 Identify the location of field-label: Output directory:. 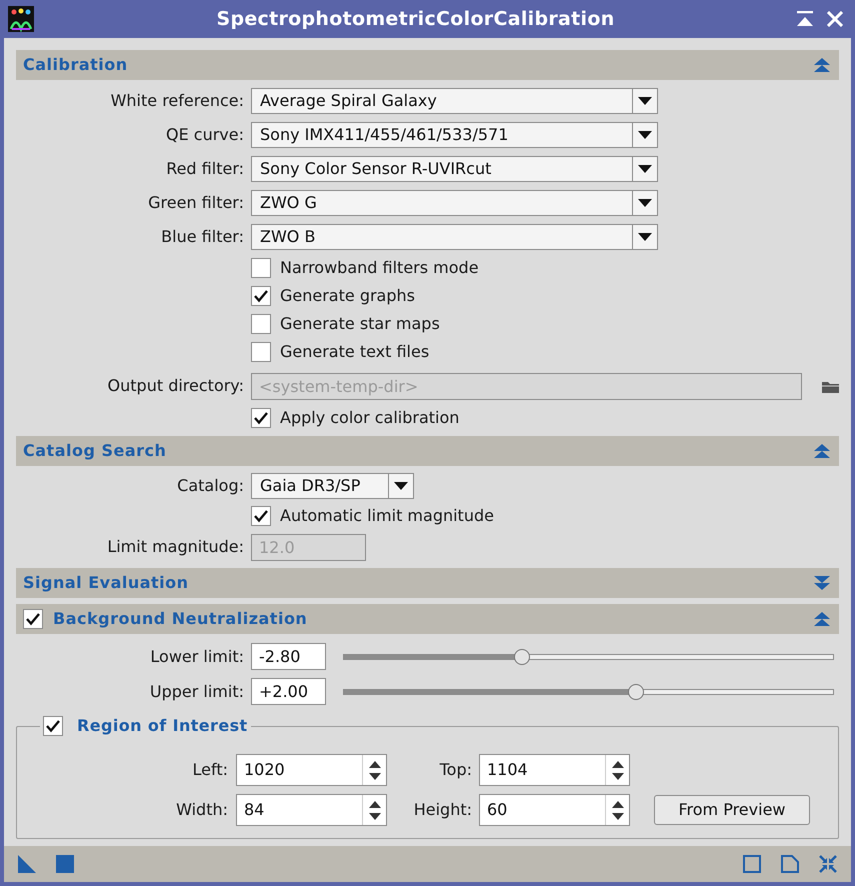
(176, 386).